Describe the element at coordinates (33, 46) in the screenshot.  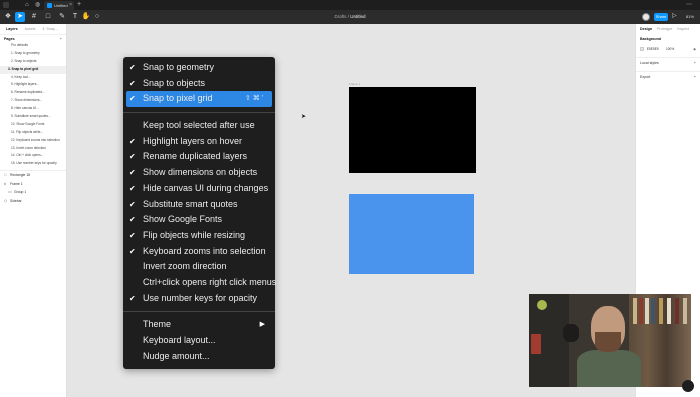
I see `page-item: Pro defaults` at that location.